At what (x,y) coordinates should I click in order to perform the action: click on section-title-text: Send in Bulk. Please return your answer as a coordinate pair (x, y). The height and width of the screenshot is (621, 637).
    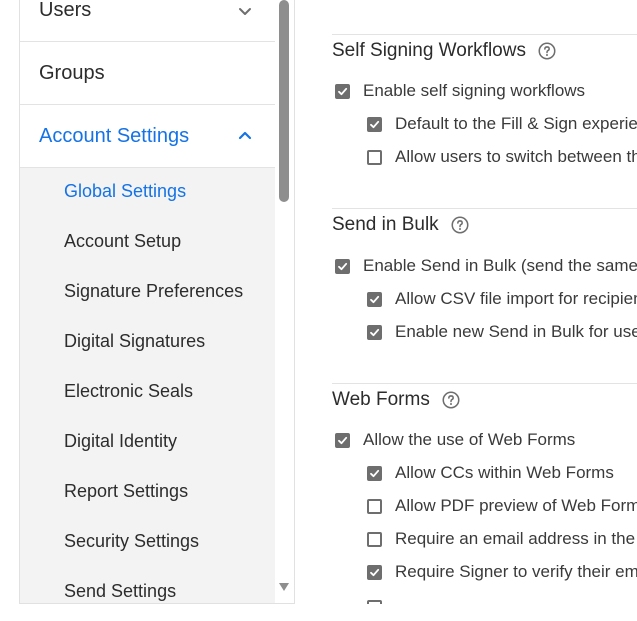
    Looking at the image, I should click on (385, 224).